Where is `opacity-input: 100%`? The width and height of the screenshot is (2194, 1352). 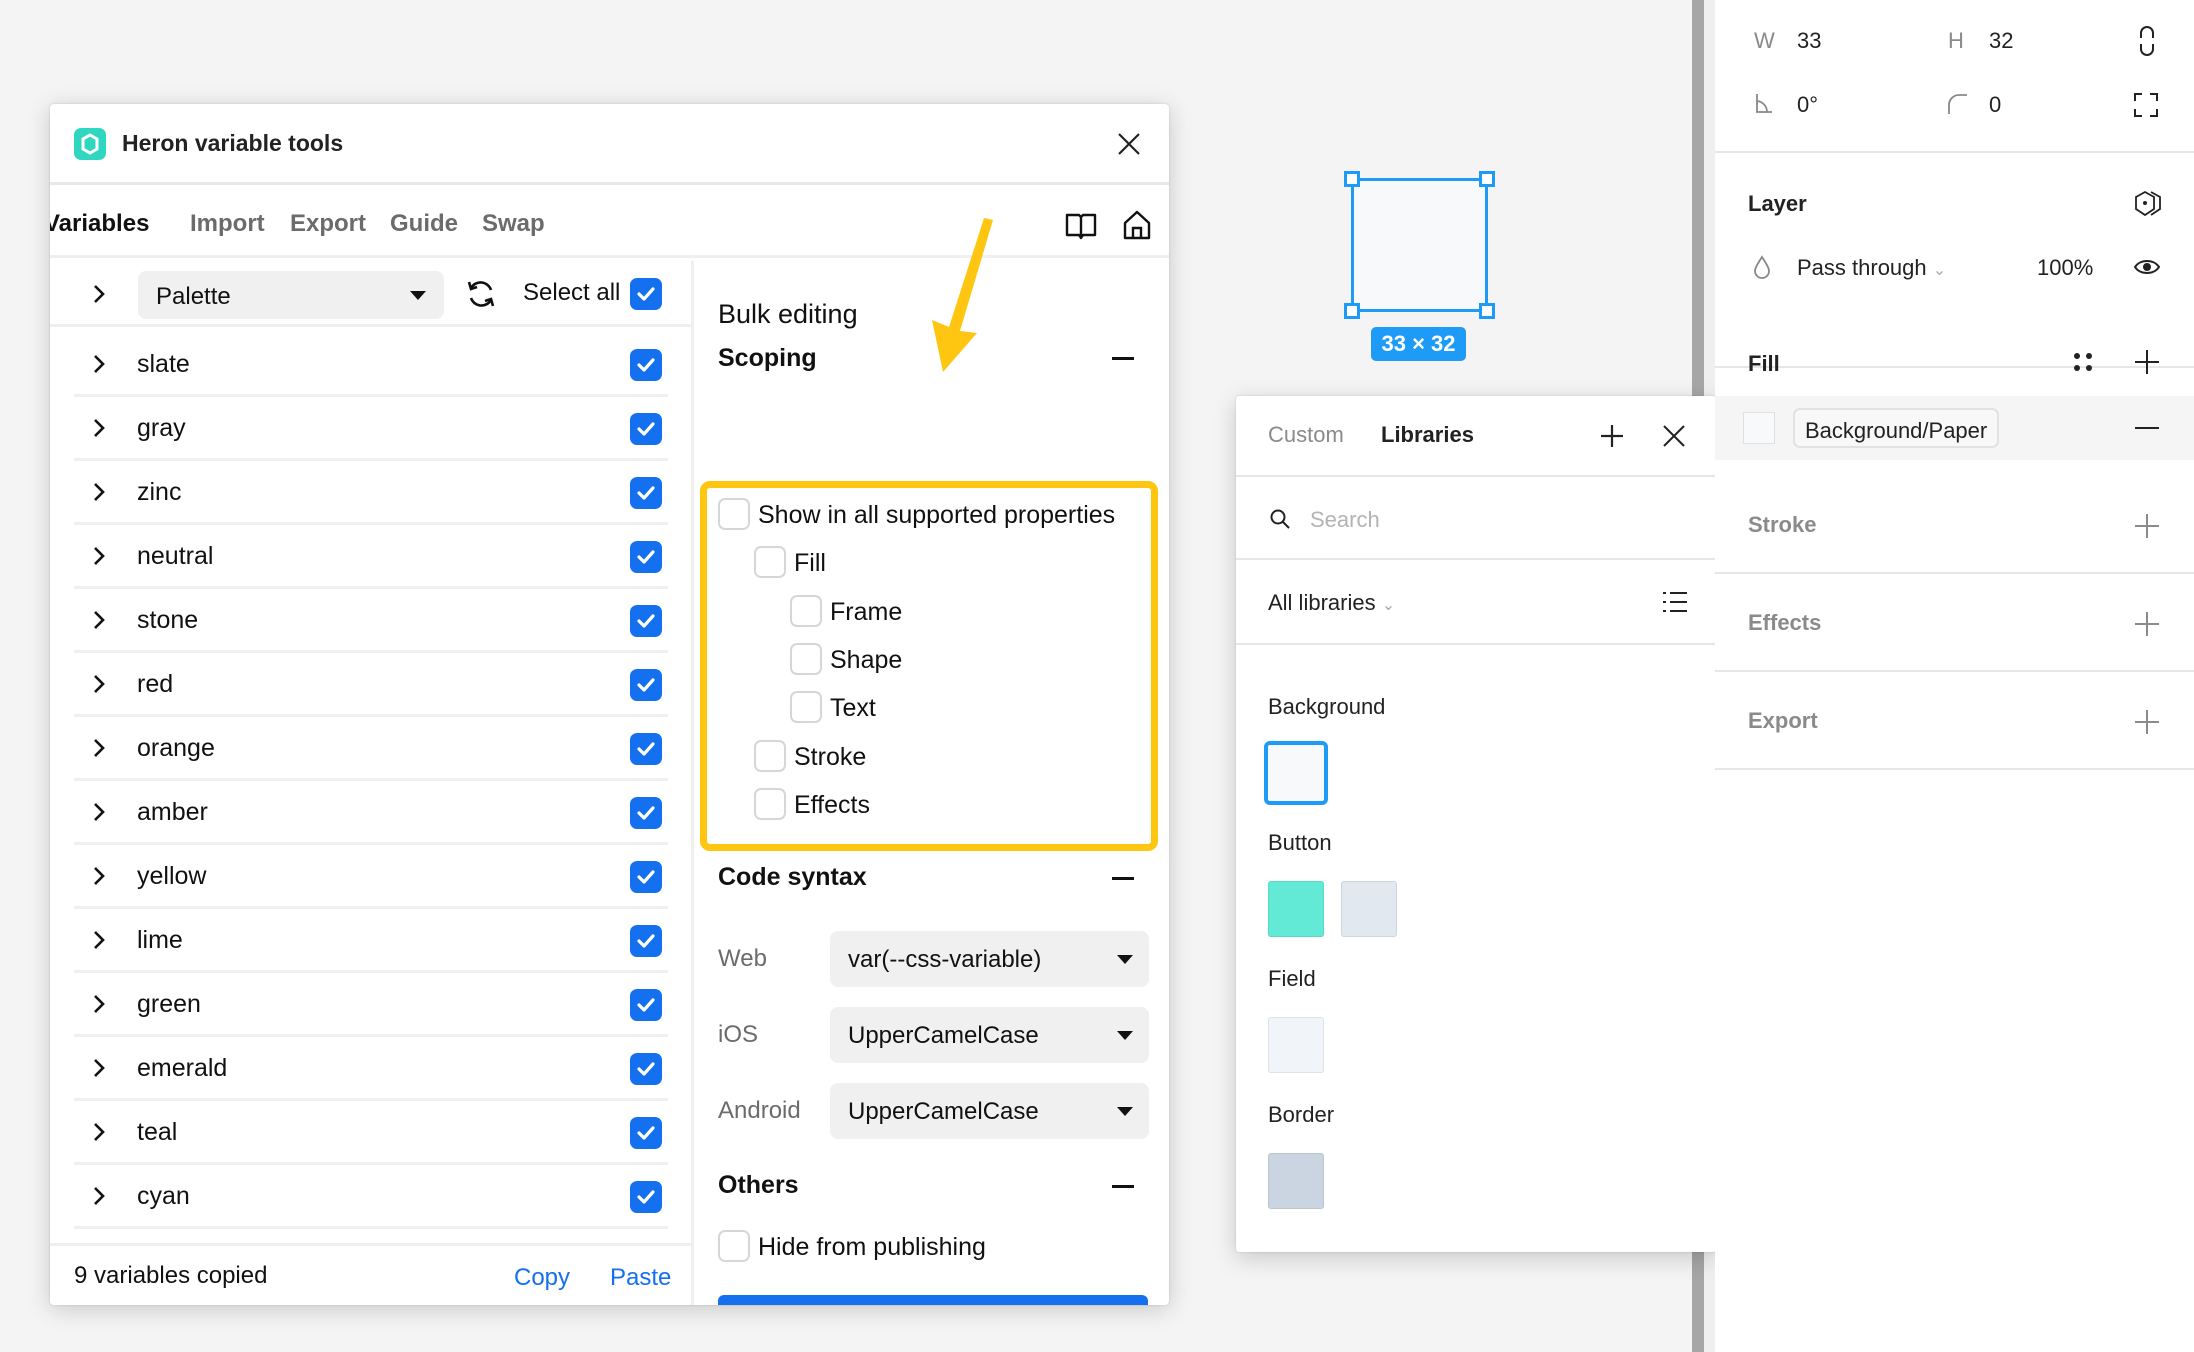
opacity-input: 100% is located at coordinates (2065, 268).